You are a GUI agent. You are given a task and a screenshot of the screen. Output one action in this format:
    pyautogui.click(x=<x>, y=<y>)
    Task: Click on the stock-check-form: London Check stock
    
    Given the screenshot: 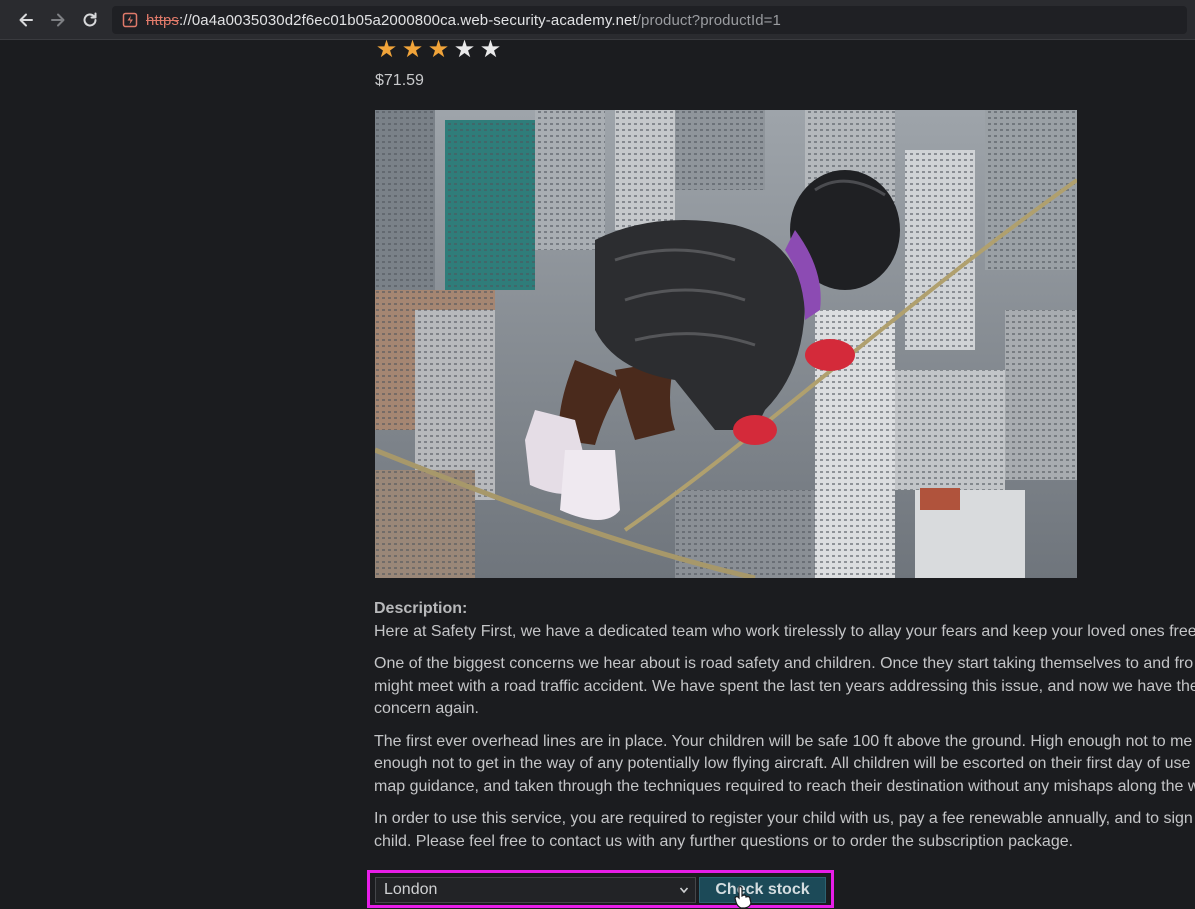 What is the action you would take?
    pyautogui.click(x=600, y=889)
    